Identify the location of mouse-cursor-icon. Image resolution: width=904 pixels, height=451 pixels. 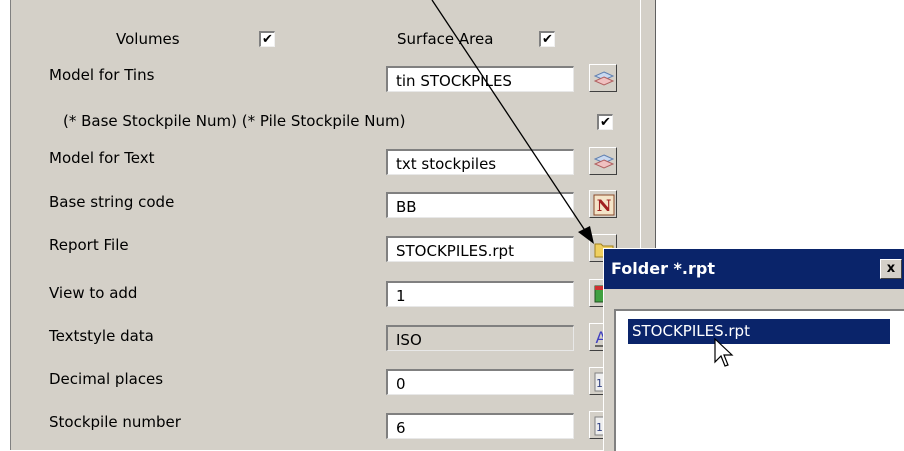
(724, 352).